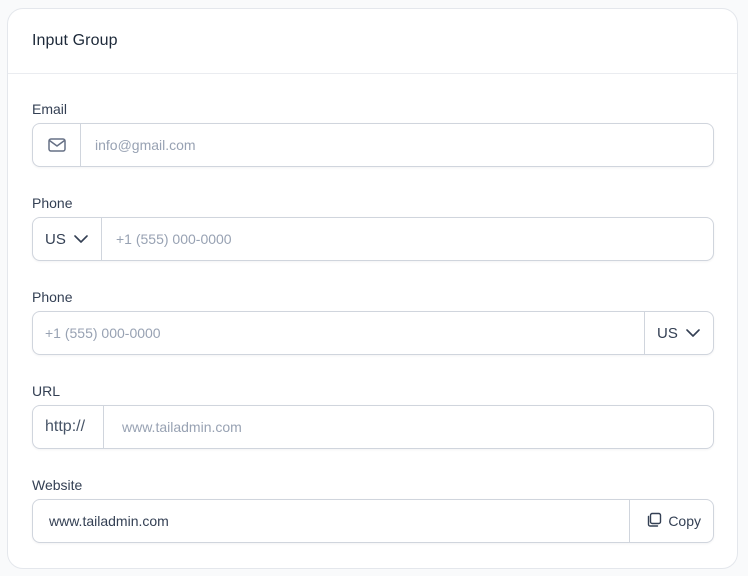 The image size is (748, 576). What do you see at coordinates (174, 239) in the screenshot?
I see `phone-placeholder: +1 (555) 000-0000` at bounding box center [174, 239].